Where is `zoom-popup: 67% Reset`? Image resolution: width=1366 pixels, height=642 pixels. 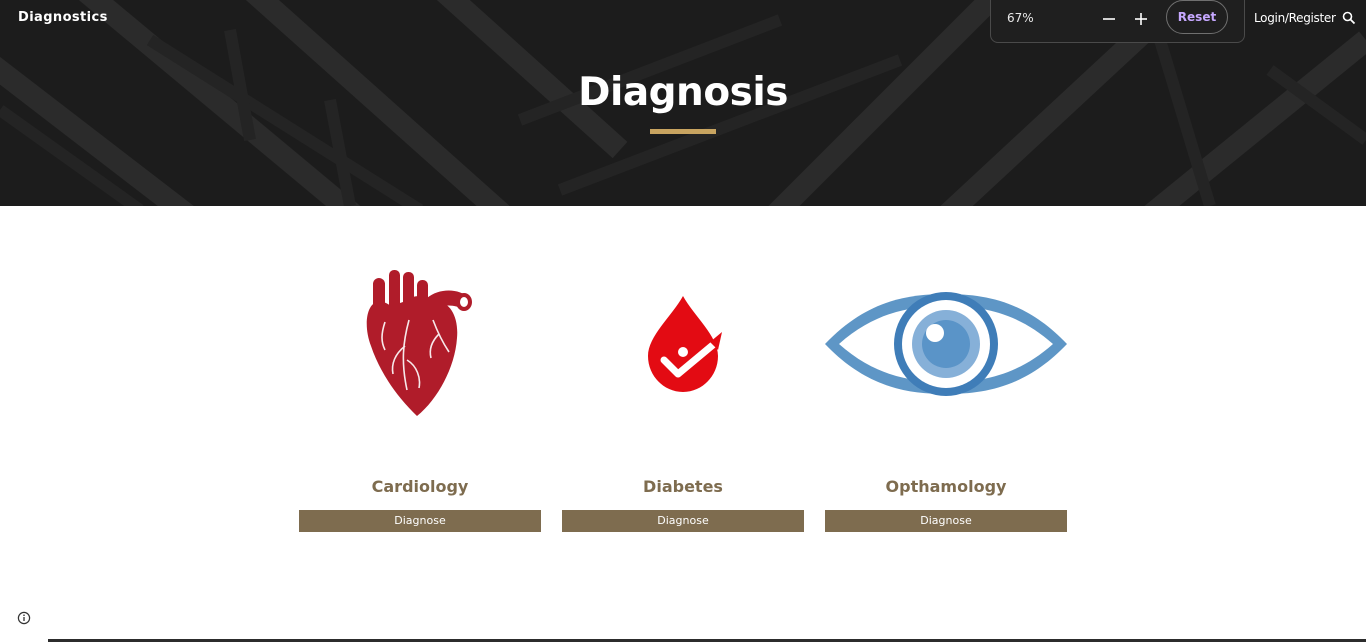
zoom-popup: 67% Reset is located at coordinates (1117, 21).